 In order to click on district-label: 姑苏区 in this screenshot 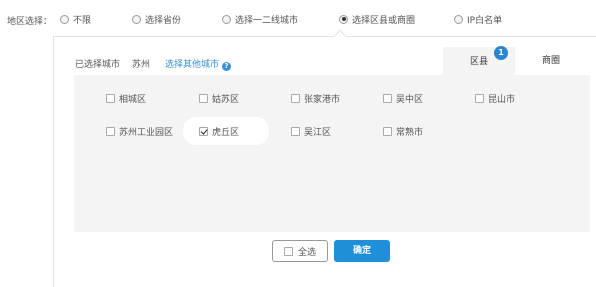, I will do `click(226, 99)`.